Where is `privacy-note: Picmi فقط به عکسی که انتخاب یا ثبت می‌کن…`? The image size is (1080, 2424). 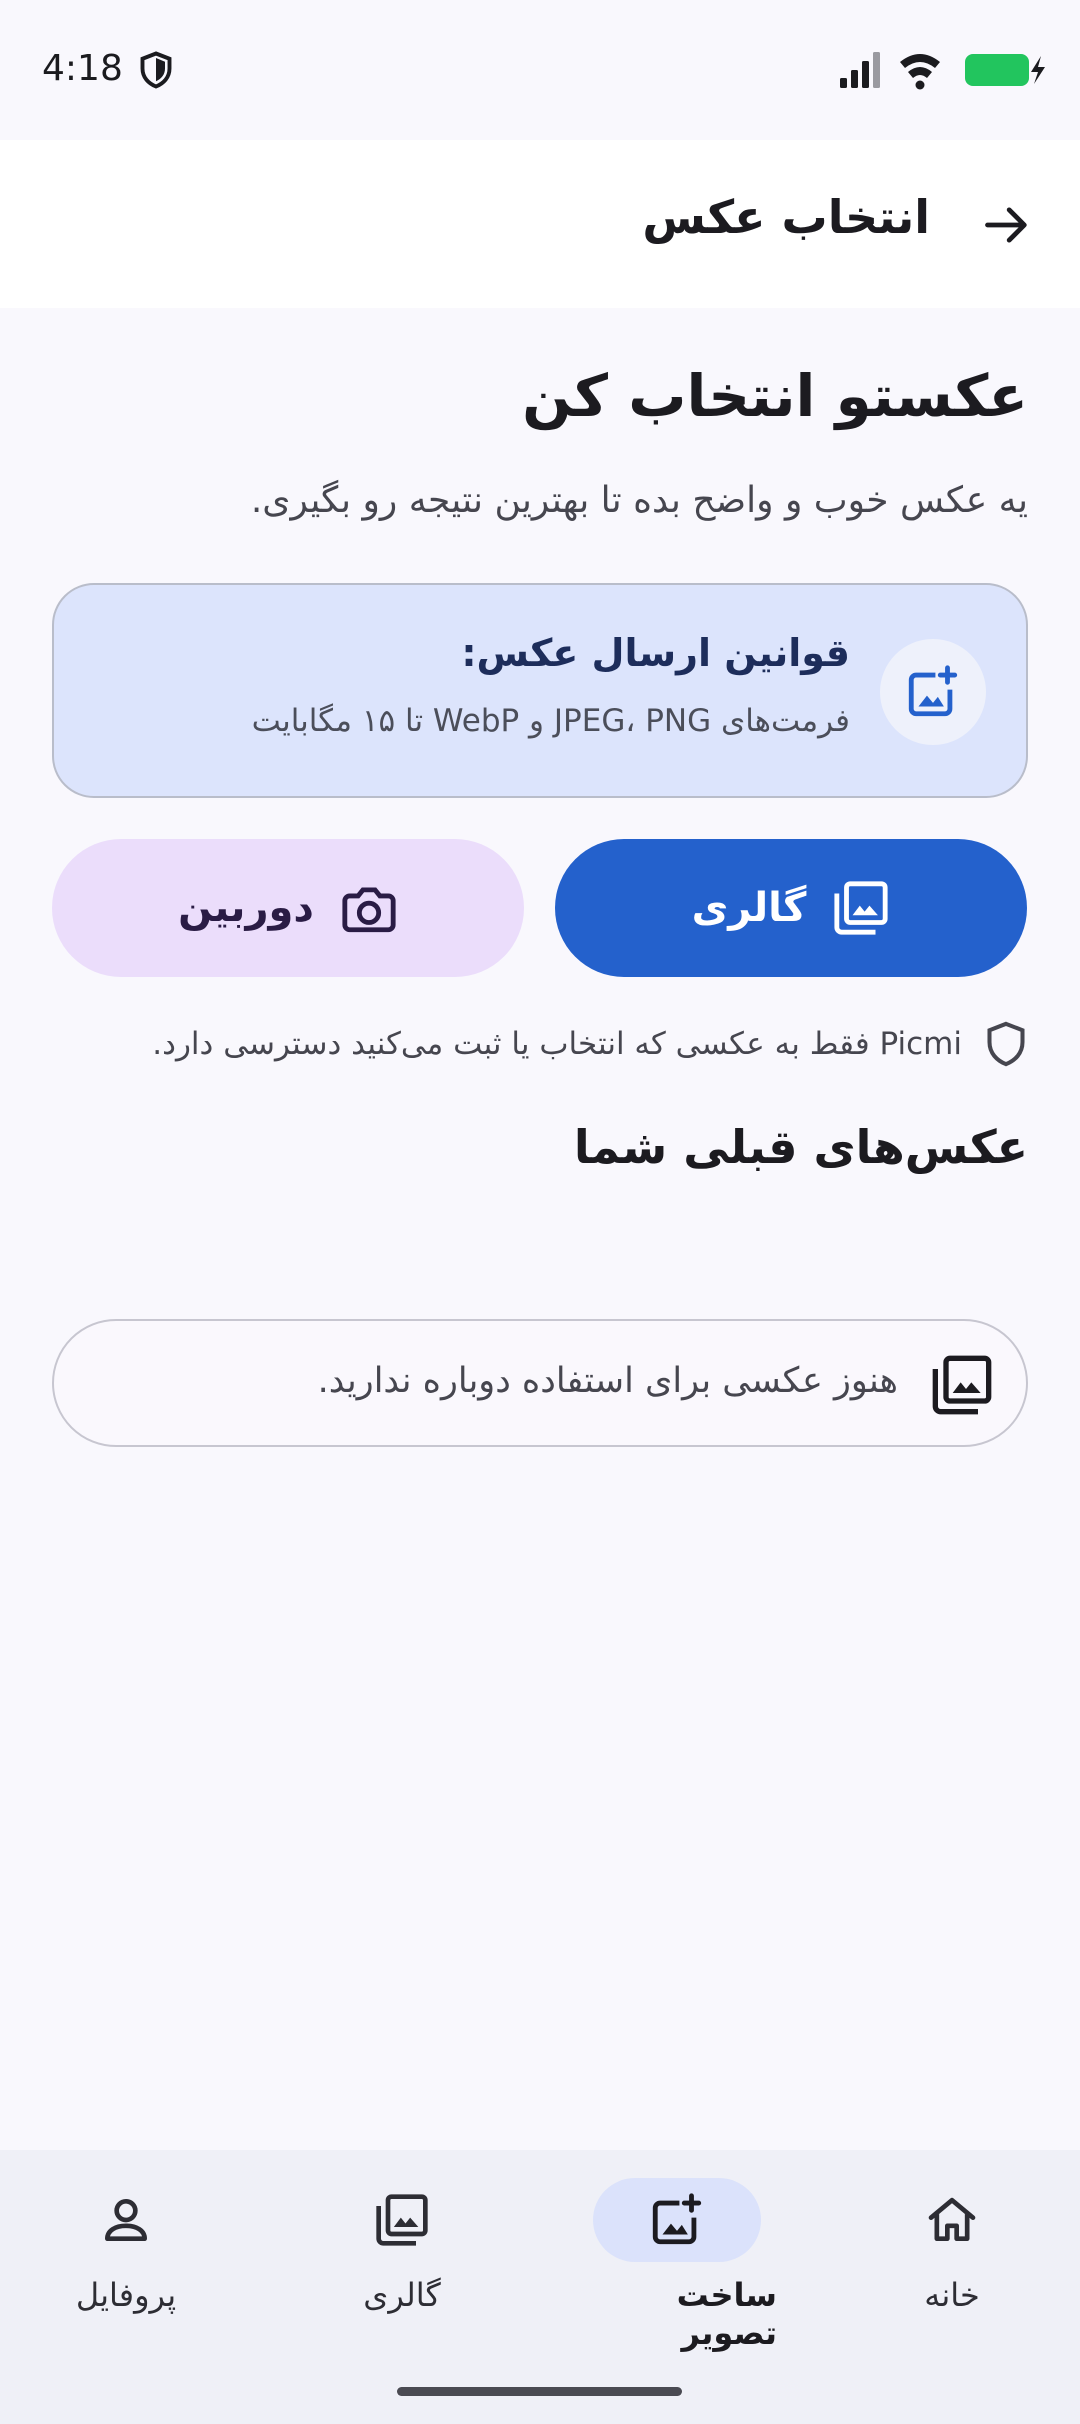 privacy-note: Picmi فقط به عکسی که انتخاب یا ثبت می‌کن… is located at coordinates (590, 1044).